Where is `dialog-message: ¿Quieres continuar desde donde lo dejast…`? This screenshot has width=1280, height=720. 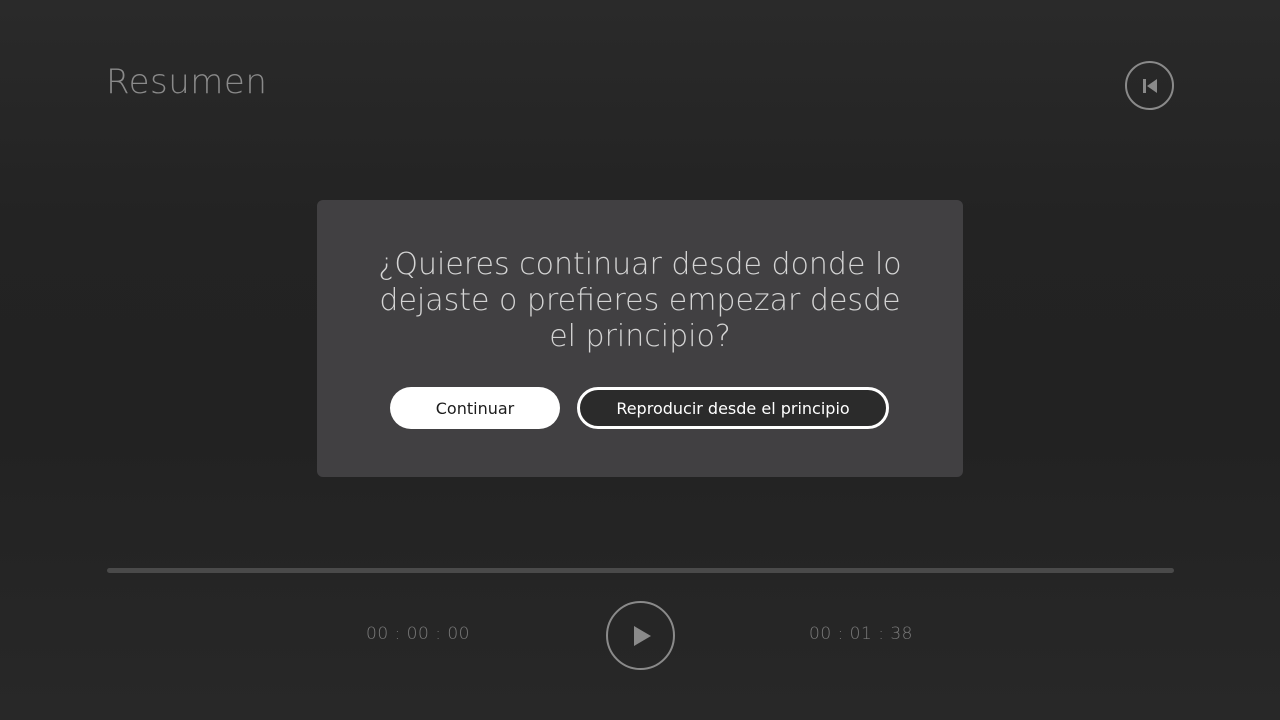 dialog-message: ¿Quieres continuar desde donde lo dejast… is located at coordinates (640, 300).